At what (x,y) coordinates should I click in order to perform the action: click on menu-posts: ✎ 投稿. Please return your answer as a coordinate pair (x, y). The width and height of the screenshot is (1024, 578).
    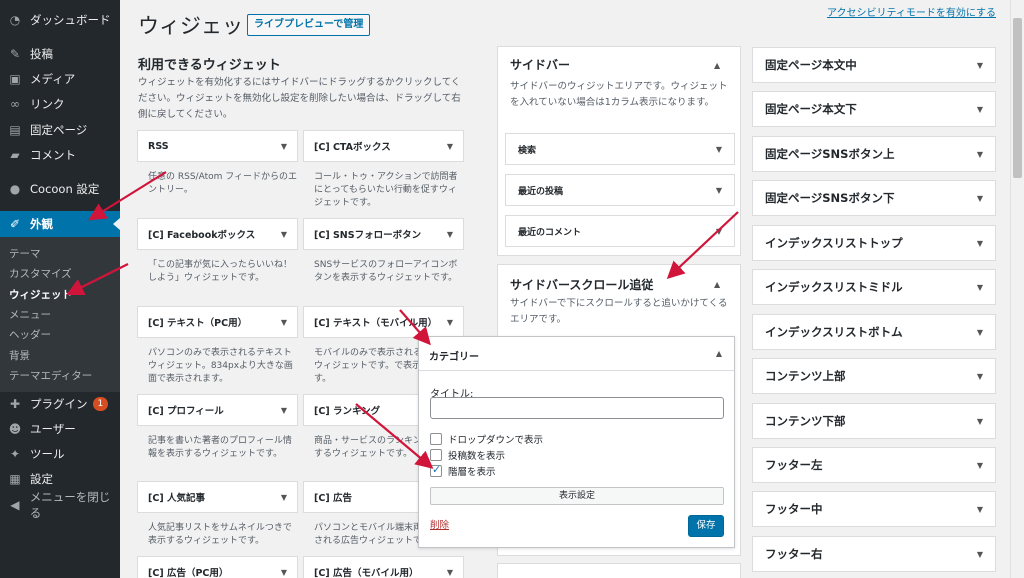
    Looking at the image, I should click on (60, 54).